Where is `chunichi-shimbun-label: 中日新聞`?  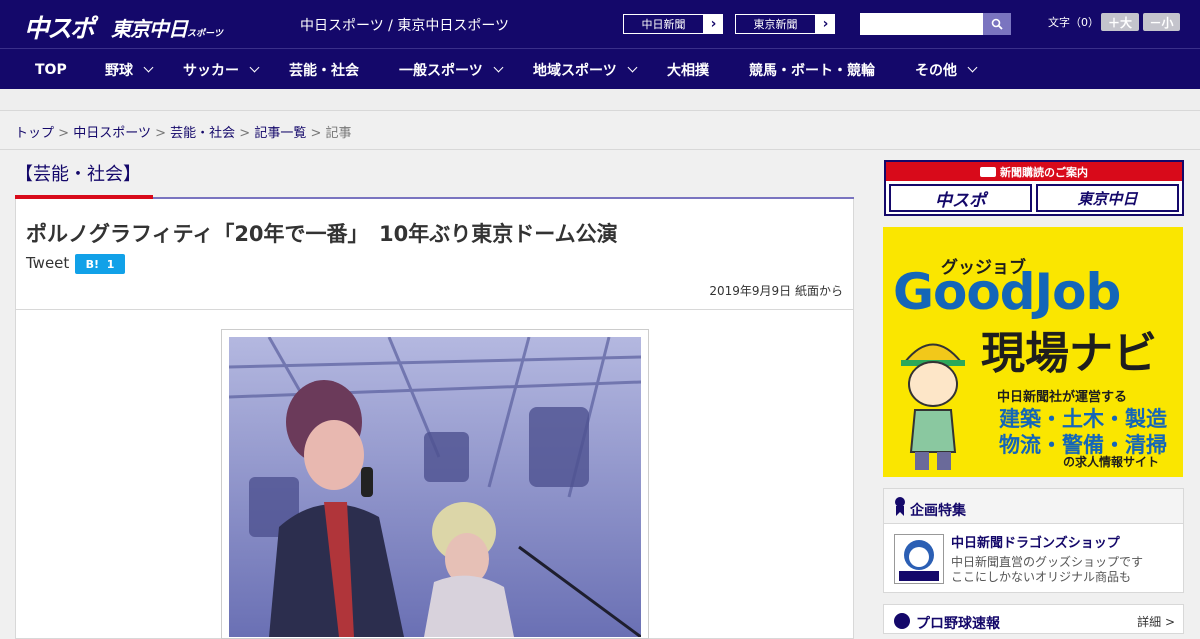
chunichi-shimbun-label: 中日新聞 is located at coordinates (663, 24).